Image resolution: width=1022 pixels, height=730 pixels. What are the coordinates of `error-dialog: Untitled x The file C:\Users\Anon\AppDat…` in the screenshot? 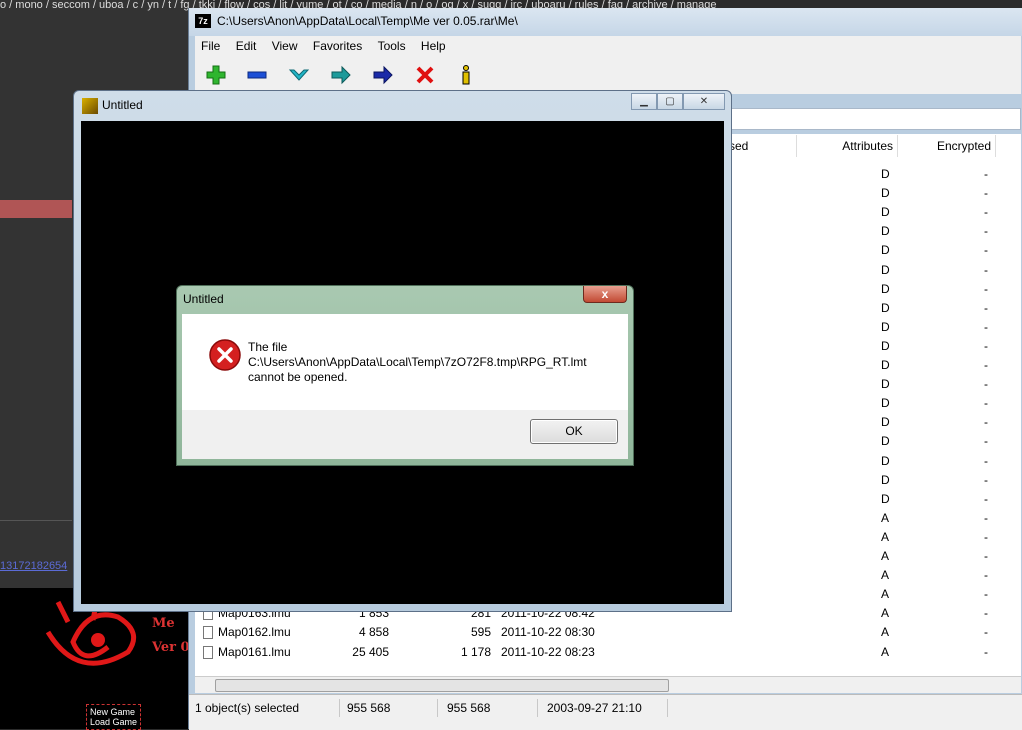 It's located at (405, 375).